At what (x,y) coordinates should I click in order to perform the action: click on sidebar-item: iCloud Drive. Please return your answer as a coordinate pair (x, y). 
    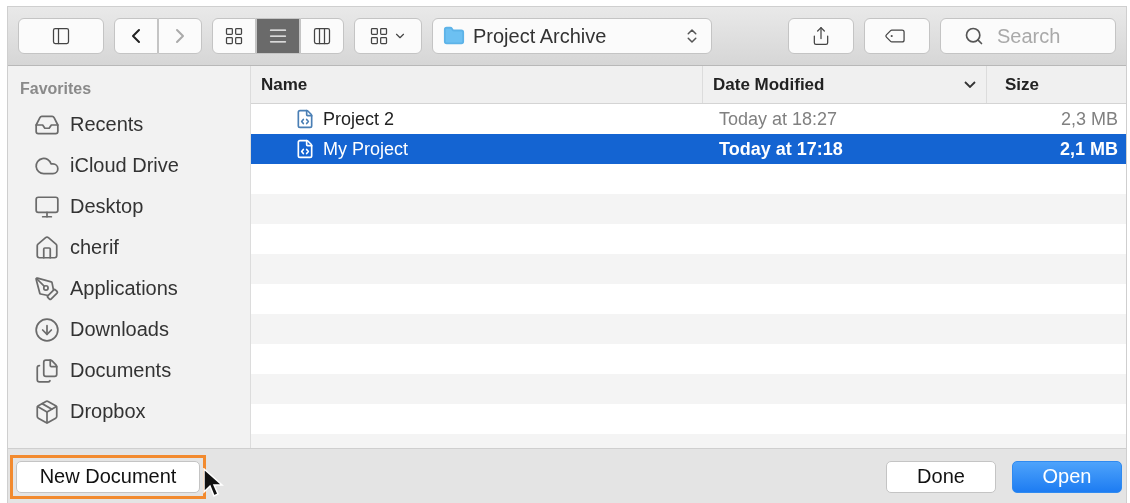
    Looking at the image, I should click on (135, 165).